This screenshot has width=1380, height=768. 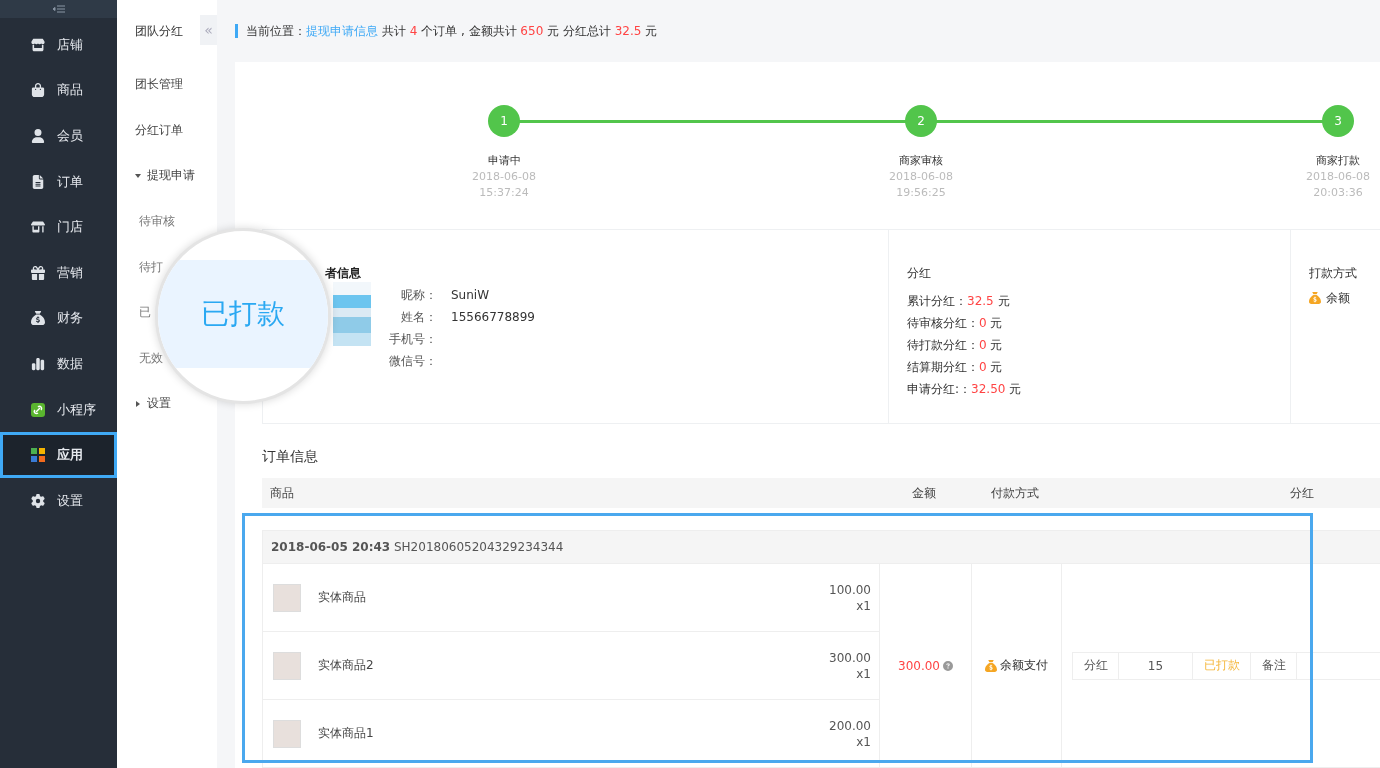 What do you see at coordinates (58, 409) in the screenshot?
I see `sidebar-item: 小程序` at bounding box center [58, 409].